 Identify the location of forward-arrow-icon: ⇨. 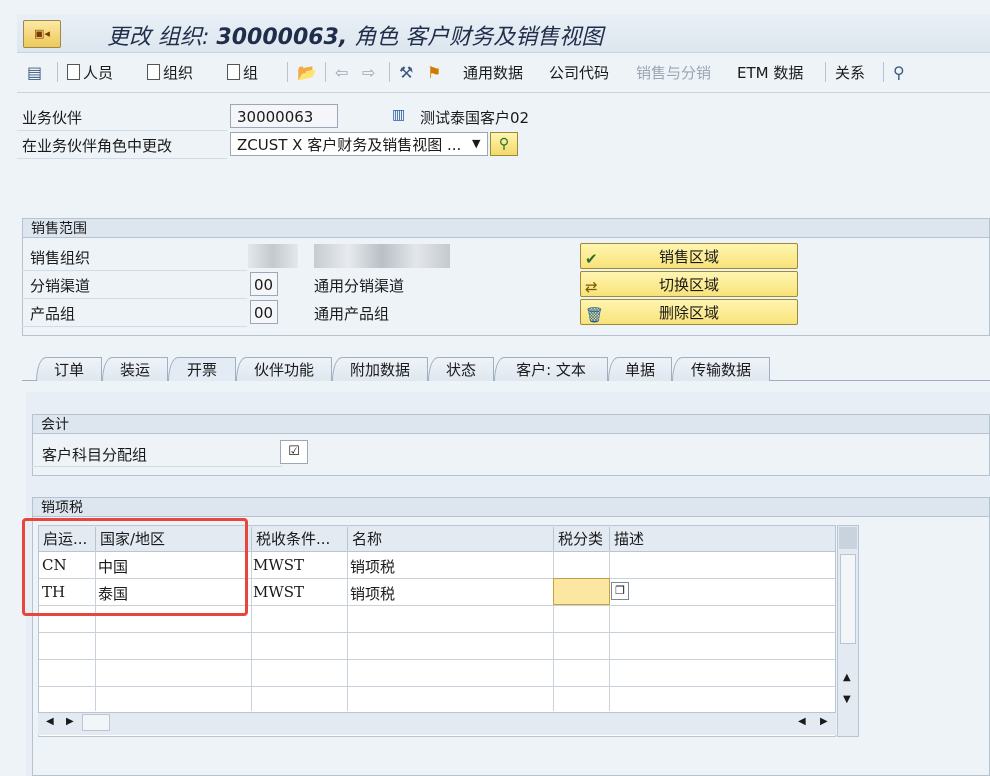
(368, 72).